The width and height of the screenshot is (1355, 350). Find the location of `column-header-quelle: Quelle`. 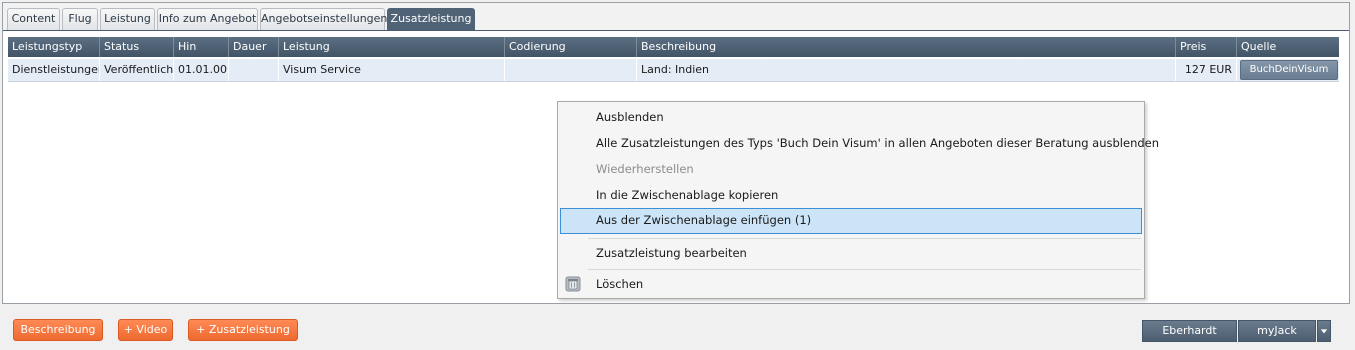

column-header-quelle: Quelle is located at coordinates (1288, 47).